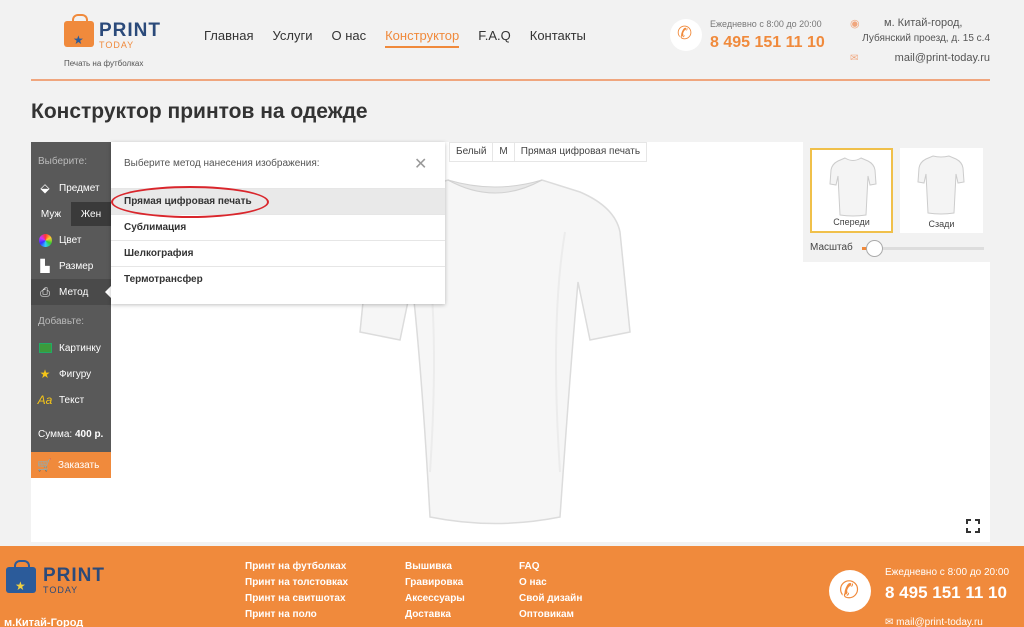  I want to click on sidebar-item-label: Предмет, so click(79, 188).